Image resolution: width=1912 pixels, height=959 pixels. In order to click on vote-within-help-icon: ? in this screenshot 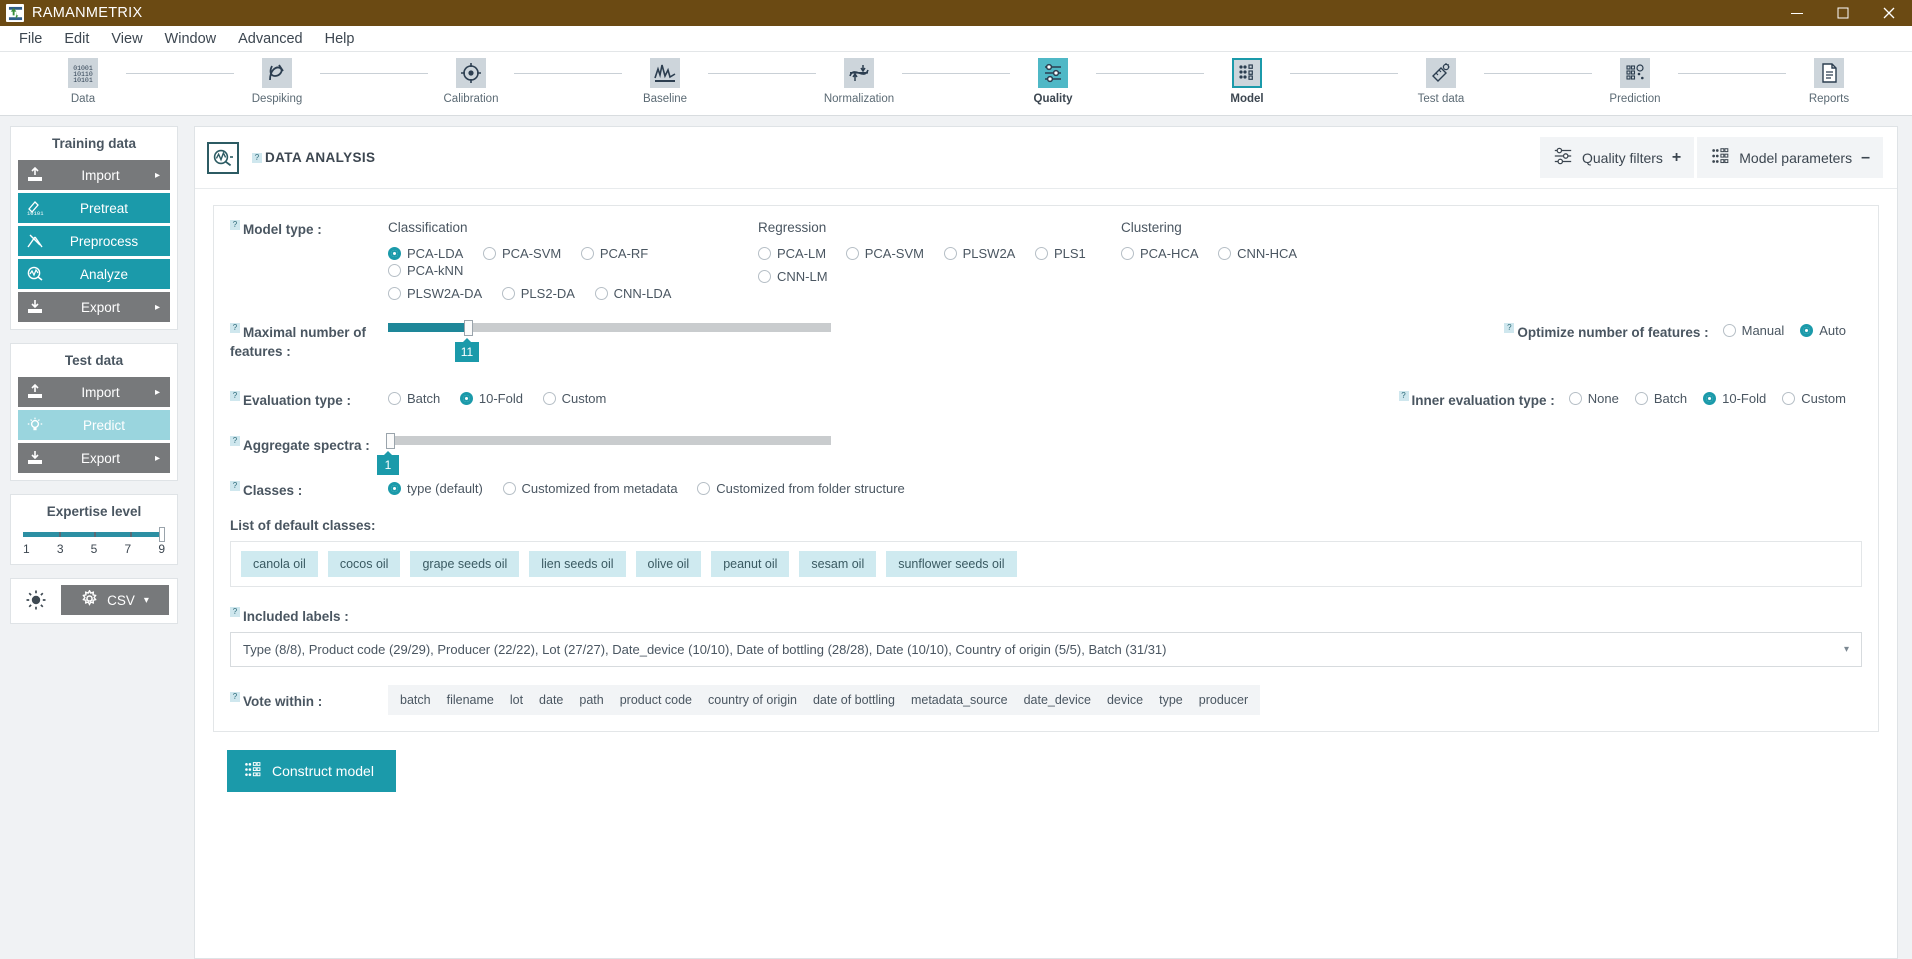, I will do `click(235, 696)`.